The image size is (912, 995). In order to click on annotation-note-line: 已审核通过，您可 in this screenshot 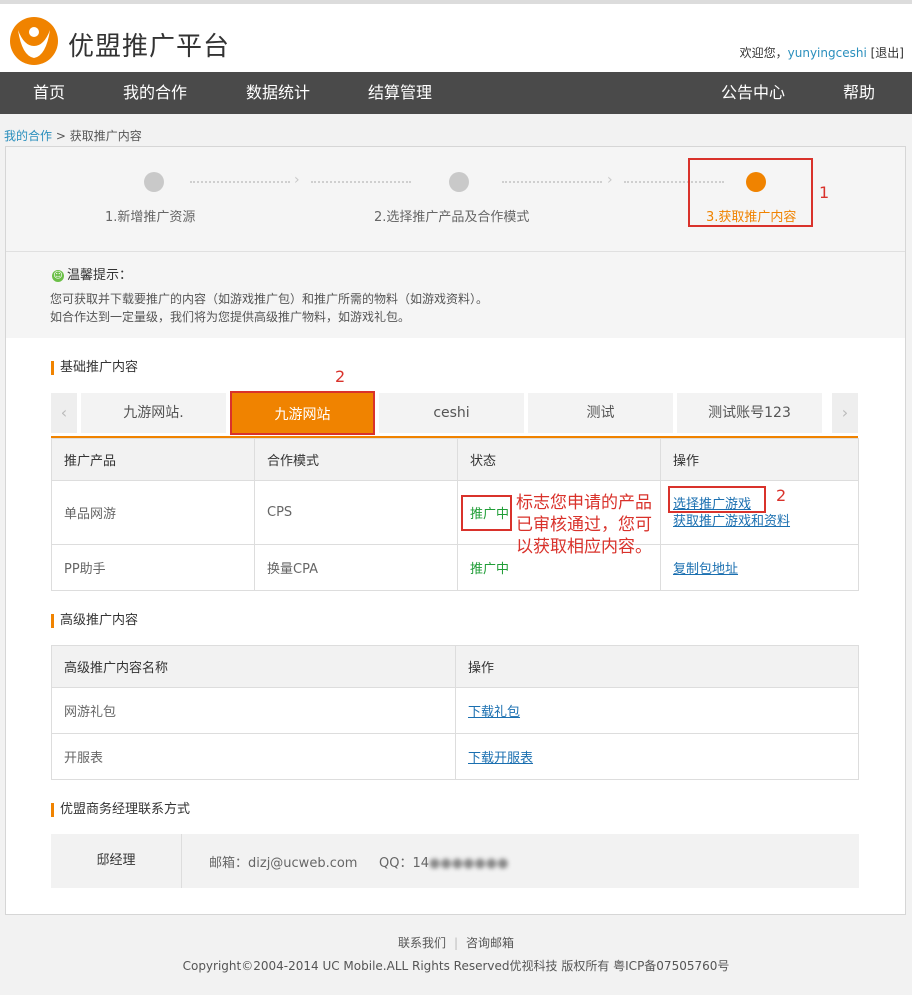, I will do `click(584, 525)`.